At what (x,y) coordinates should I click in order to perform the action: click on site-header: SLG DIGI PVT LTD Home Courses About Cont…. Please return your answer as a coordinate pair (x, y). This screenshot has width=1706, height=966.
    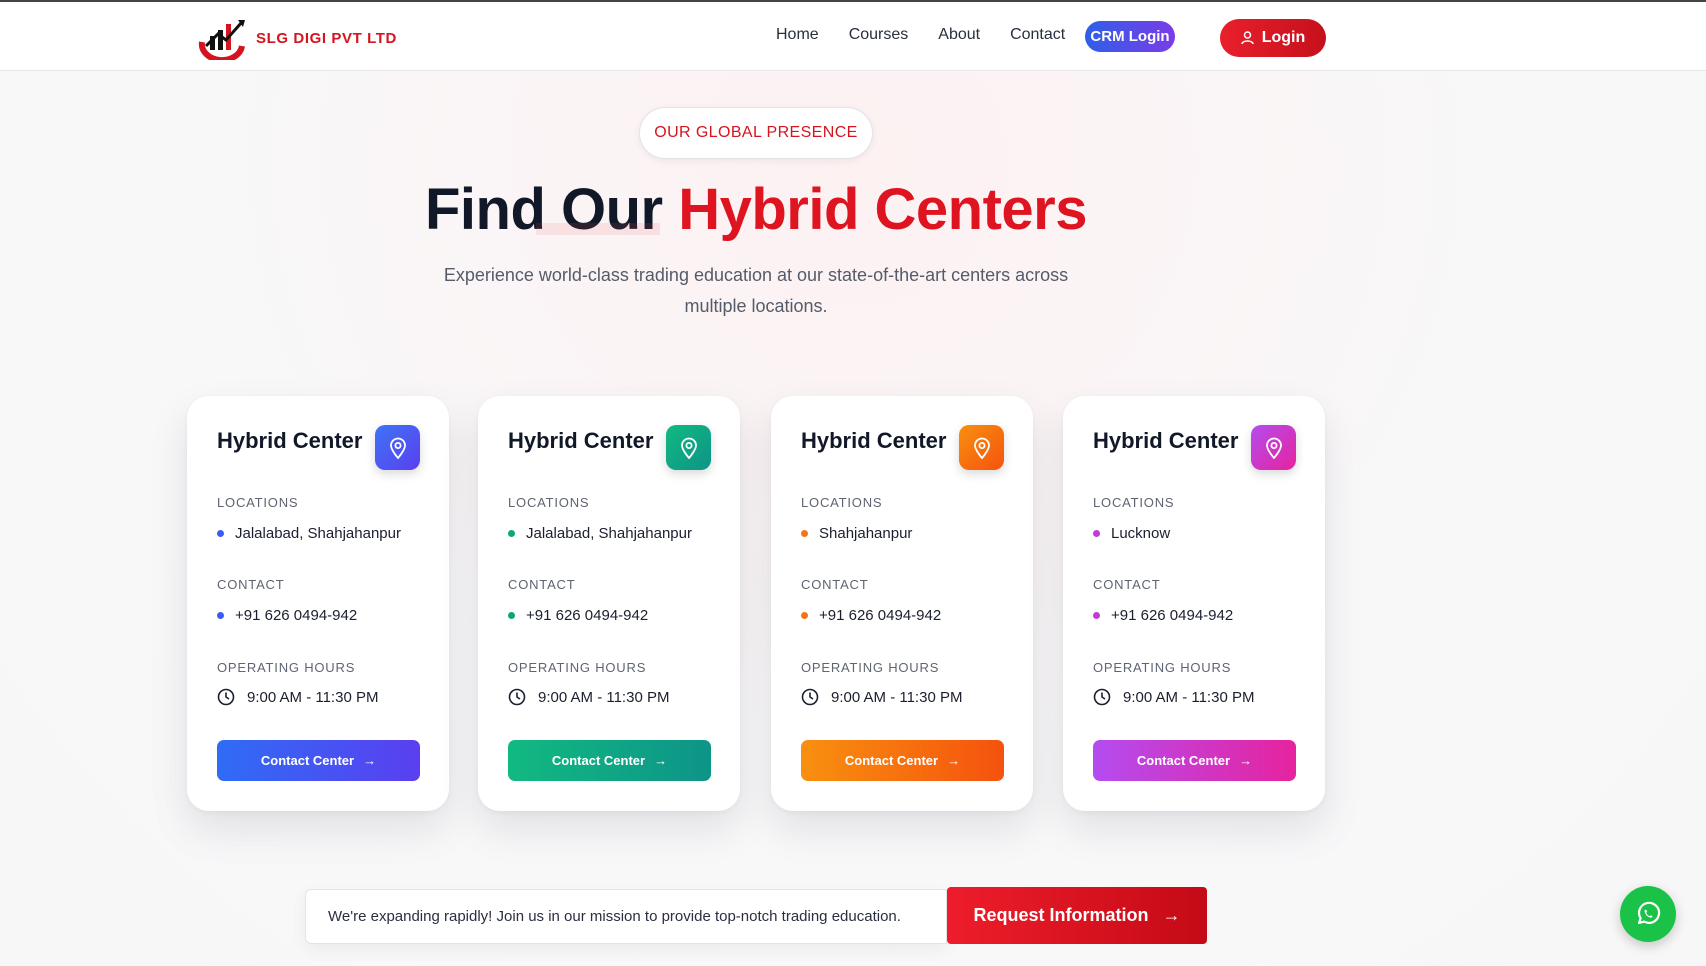
    Looking at the image, I should click on (853, 36).